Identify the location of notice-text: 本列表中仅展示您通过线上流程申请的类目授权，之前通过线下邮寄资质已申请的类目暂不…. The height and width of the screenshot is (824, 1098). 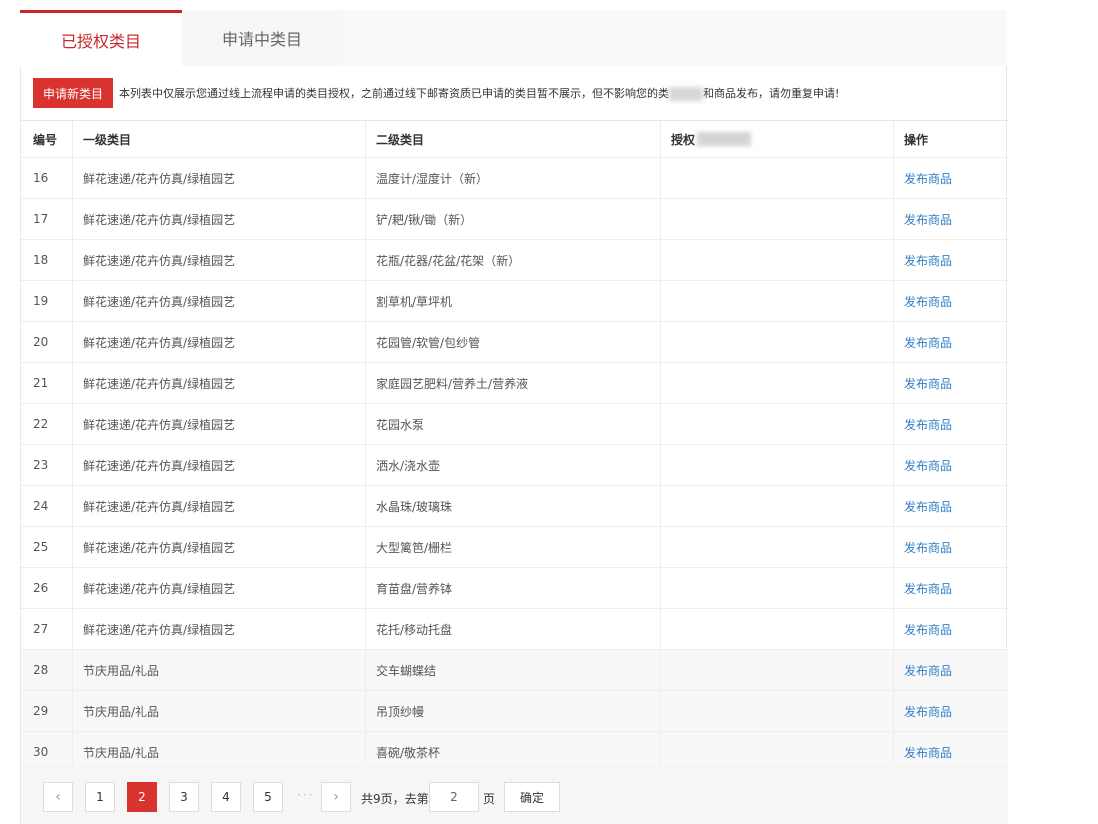
(479, 93).